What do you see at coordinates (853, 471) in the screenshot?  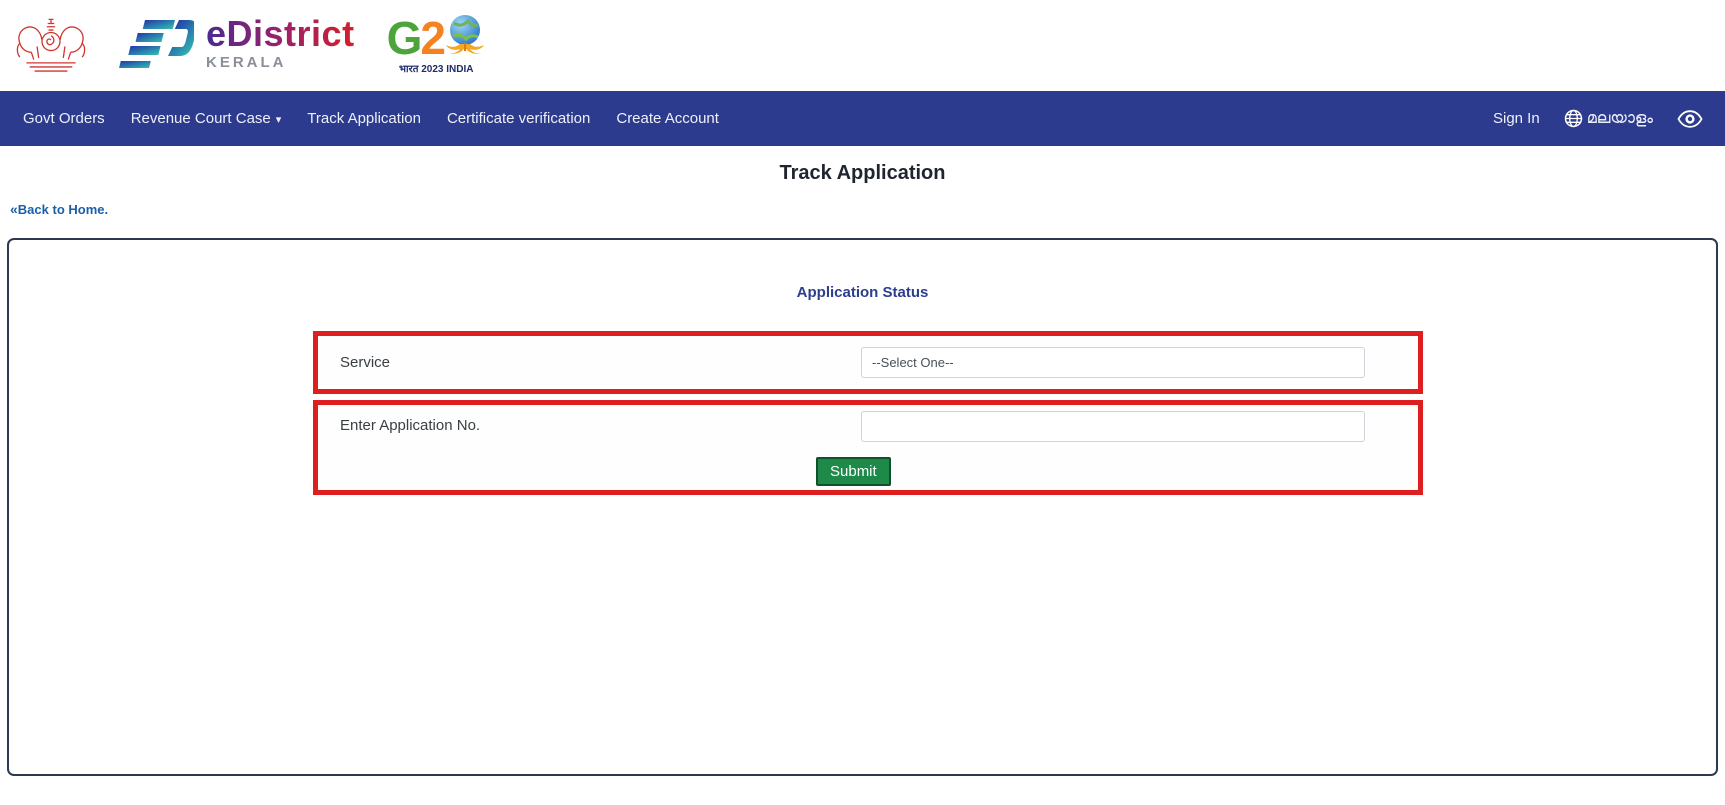 I see `submit-button: Submit` at bounding box center [853, 471].